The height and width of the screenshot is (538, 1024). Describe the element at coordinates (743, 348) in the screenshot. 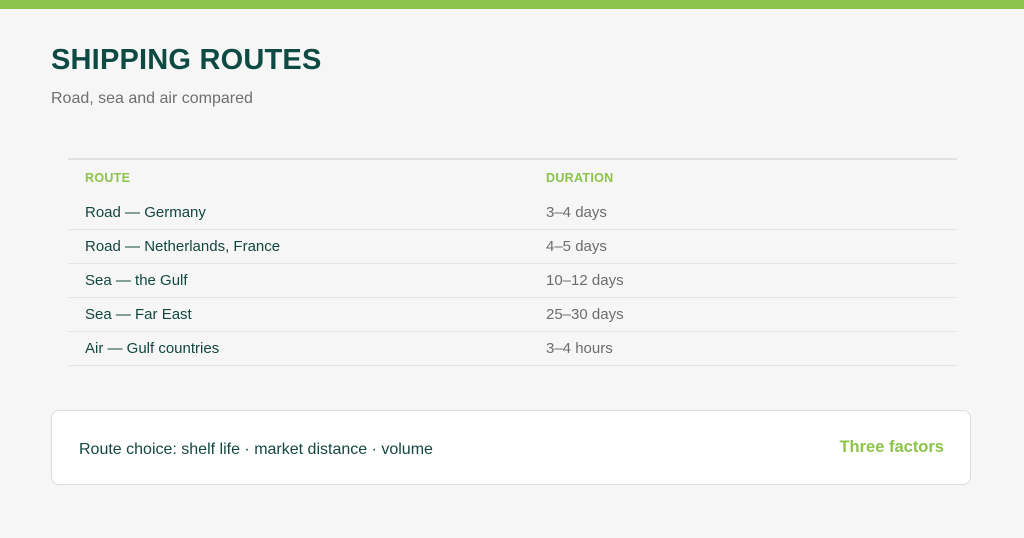

I see `duration-cell: 3–4 hours` at that location.